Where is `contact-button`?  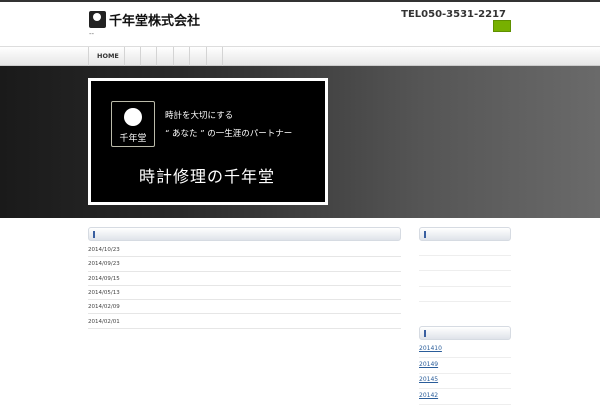
contact-button is located at coordinates (502, 26).